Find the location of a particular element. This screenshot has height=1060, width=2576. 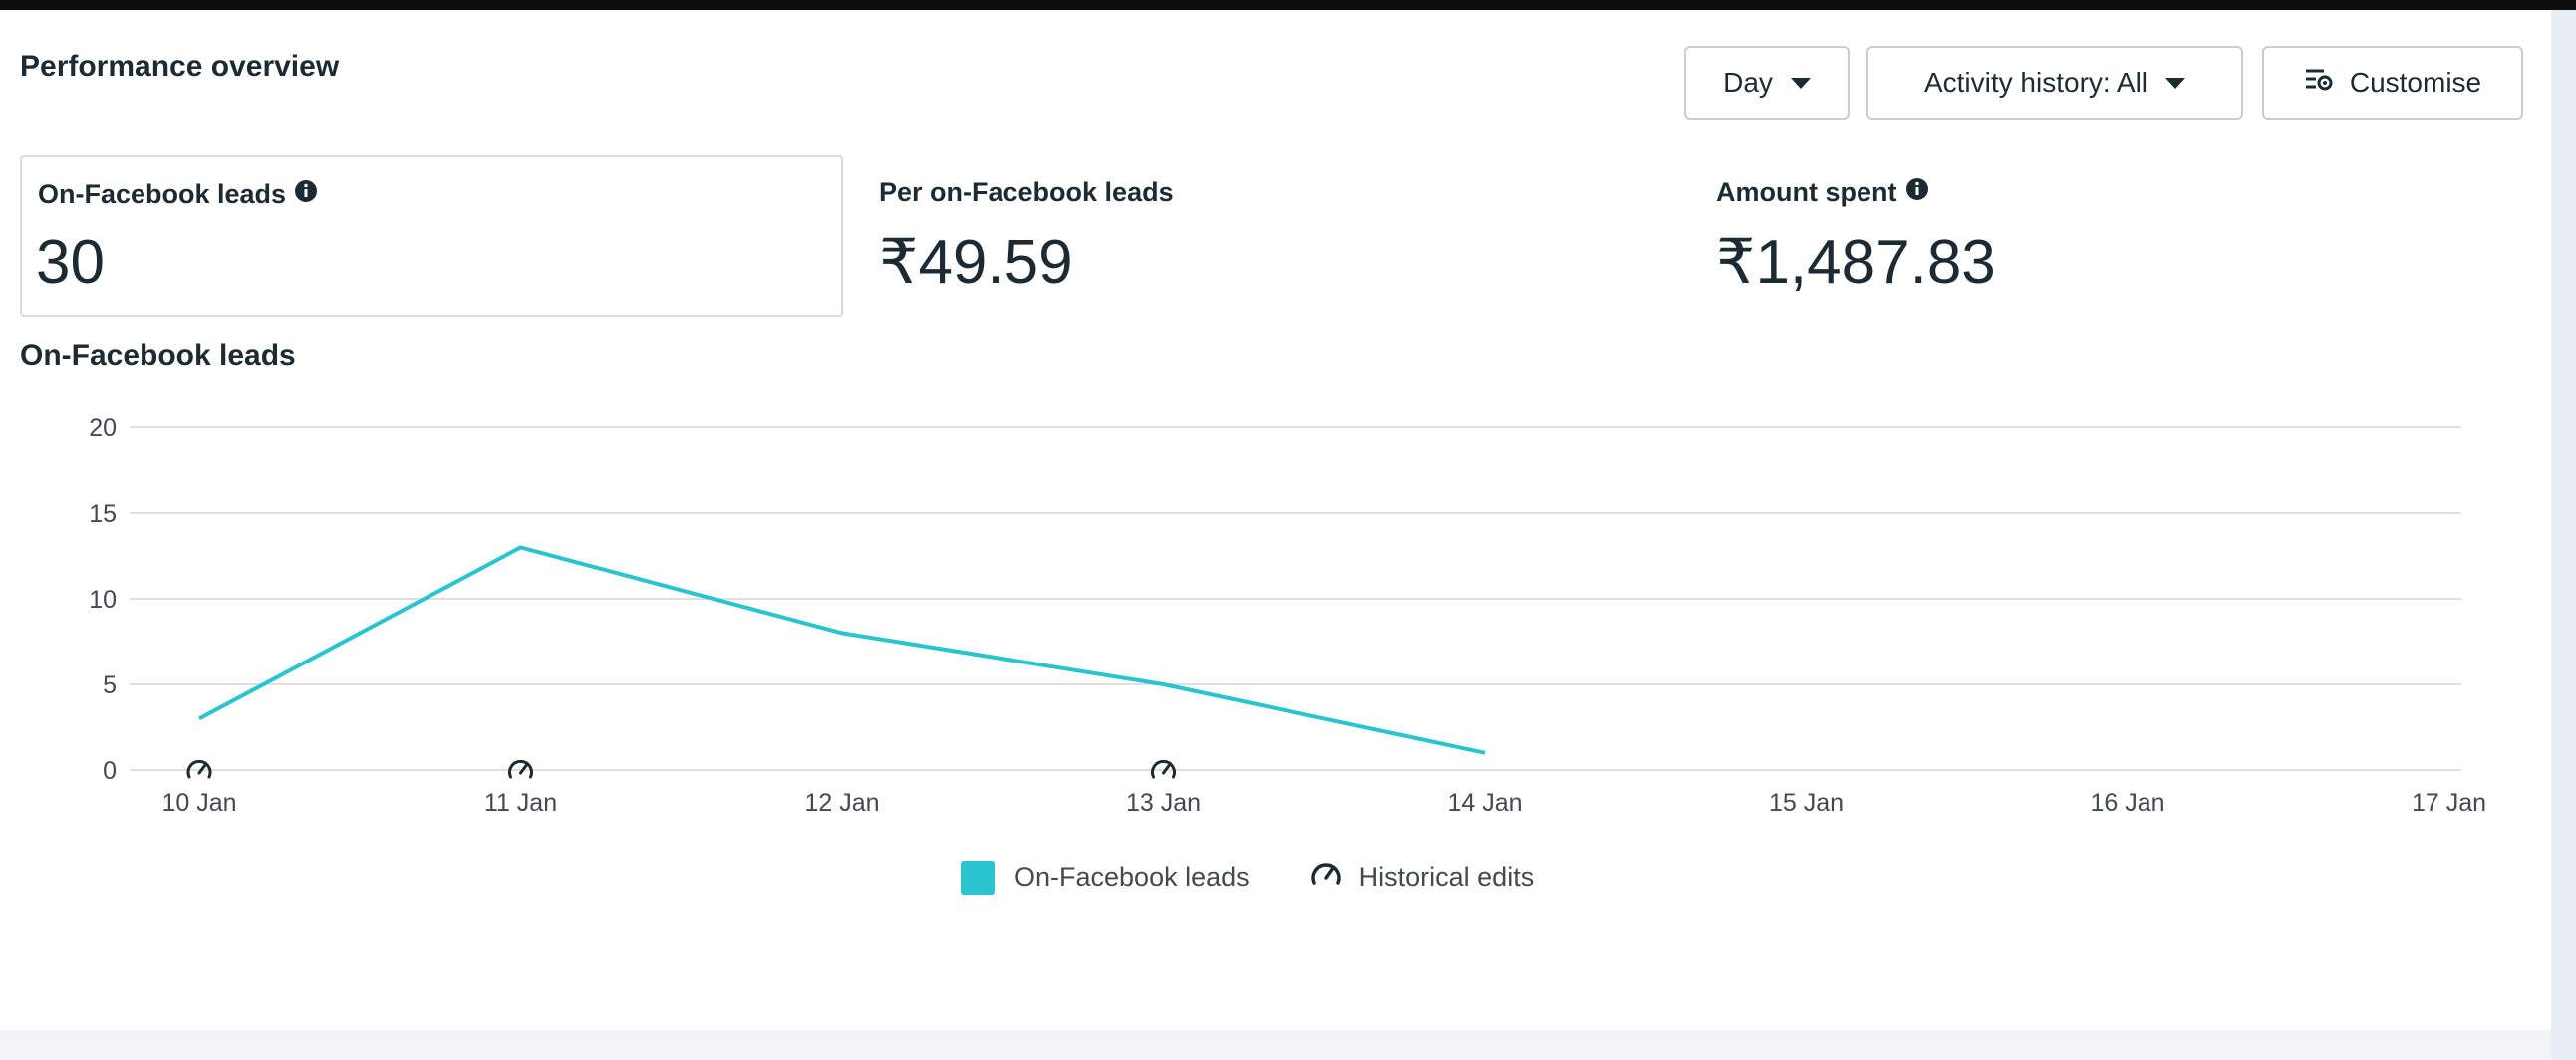

x-tick-label: 11 Jan is located at coordinates (520, 803).